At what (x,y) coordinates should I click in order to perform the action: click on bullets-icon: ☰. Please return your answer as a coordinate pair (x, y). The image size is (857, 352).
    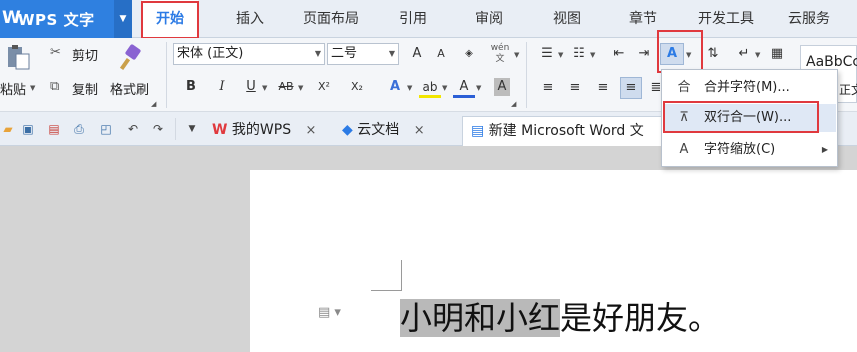
    Looking at the image, I should click on (547, 54).